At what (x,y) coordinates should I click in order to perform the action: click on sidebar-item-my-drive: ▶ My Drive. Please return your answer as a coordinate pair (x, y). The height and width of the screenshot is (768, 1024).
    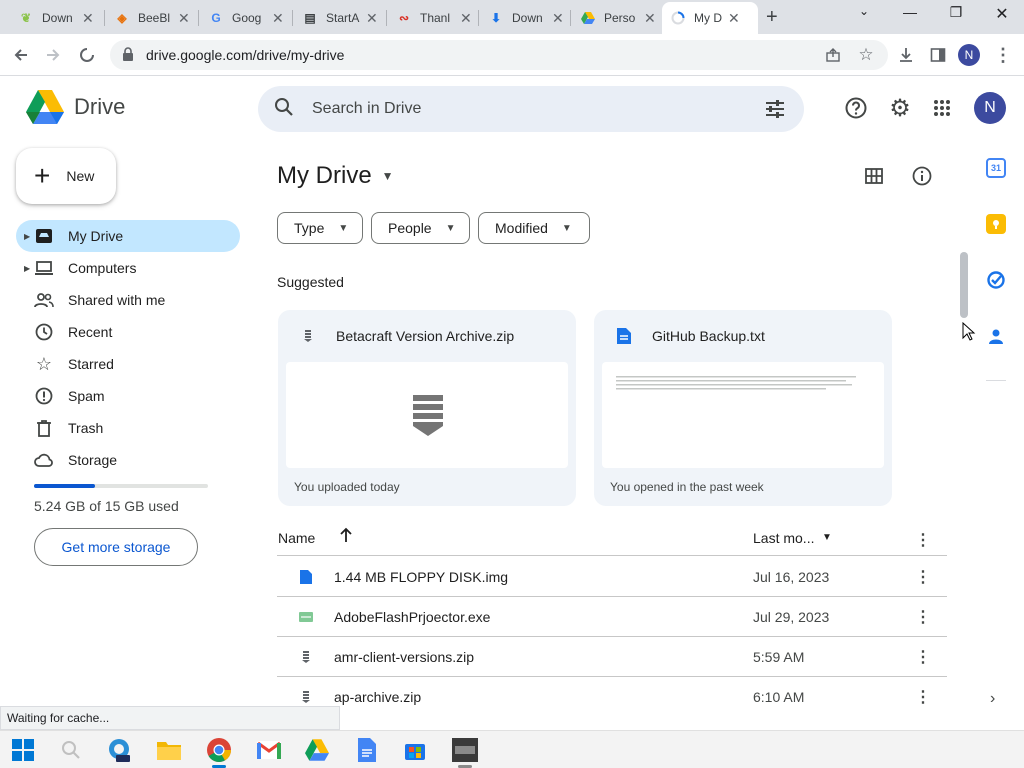
    Looking at the image, I should click on (128, 236).